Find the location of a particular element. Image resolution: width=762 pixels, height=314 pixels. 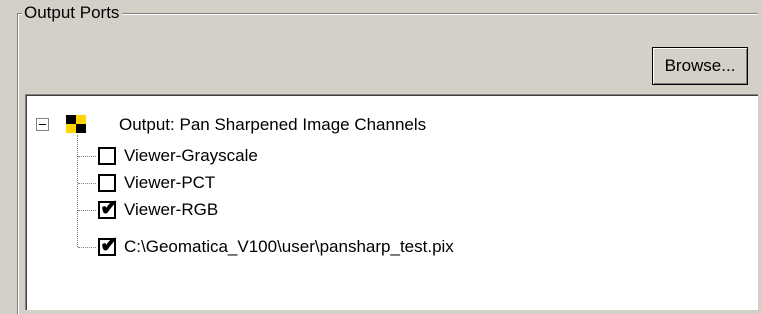

checkbox-viewer-pct is located at coordinates (107, 183).